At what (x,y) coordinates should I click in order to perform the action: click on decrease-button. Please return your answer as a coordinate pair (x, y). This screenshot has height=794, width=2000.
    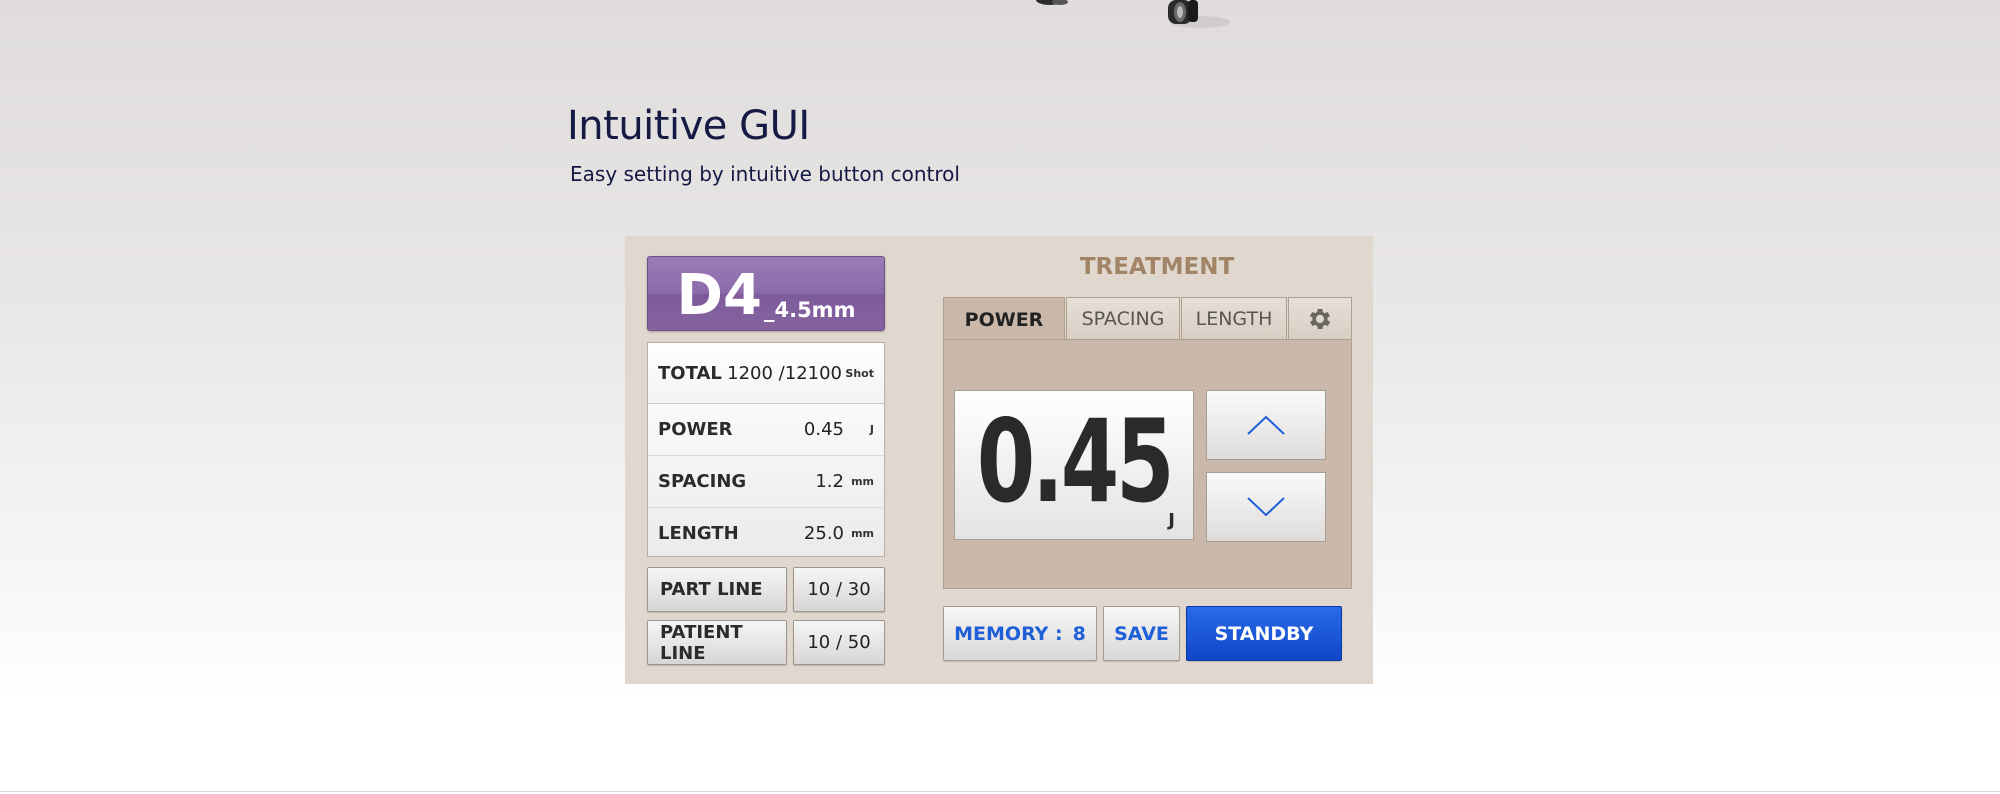
    Looking at the image, I should click on (1266, 507).